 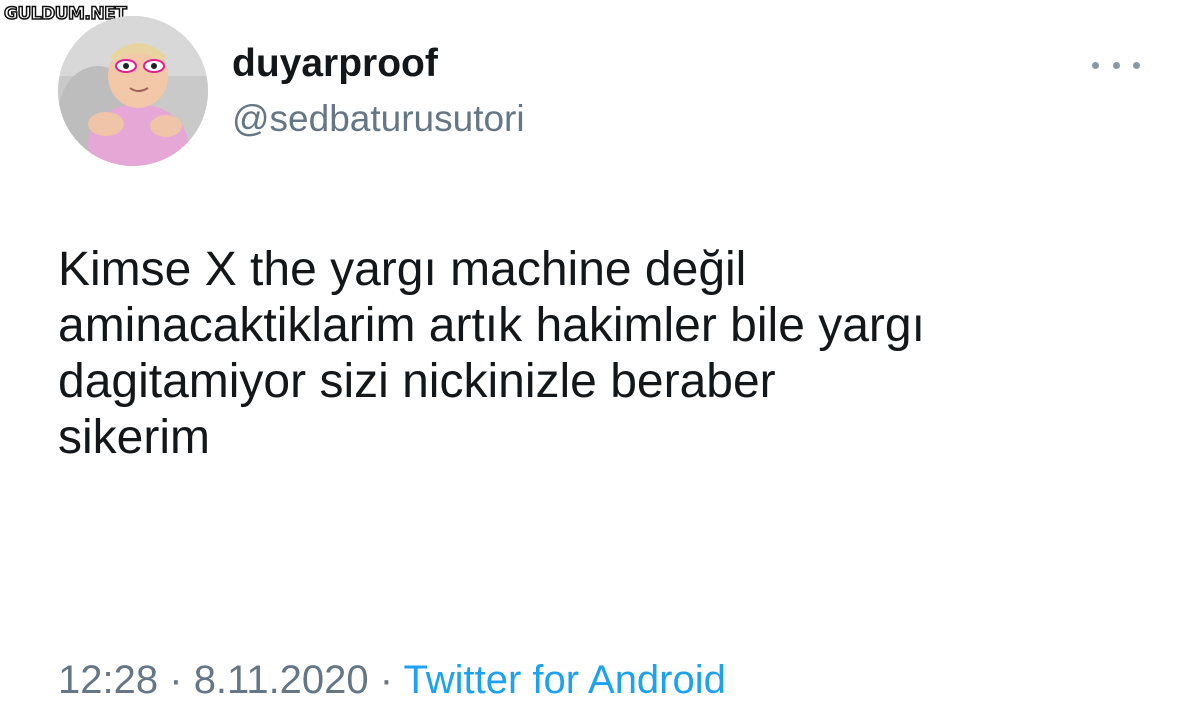 I want to click on tweet-date: 8.11.2020, so click(x=281, y=680).